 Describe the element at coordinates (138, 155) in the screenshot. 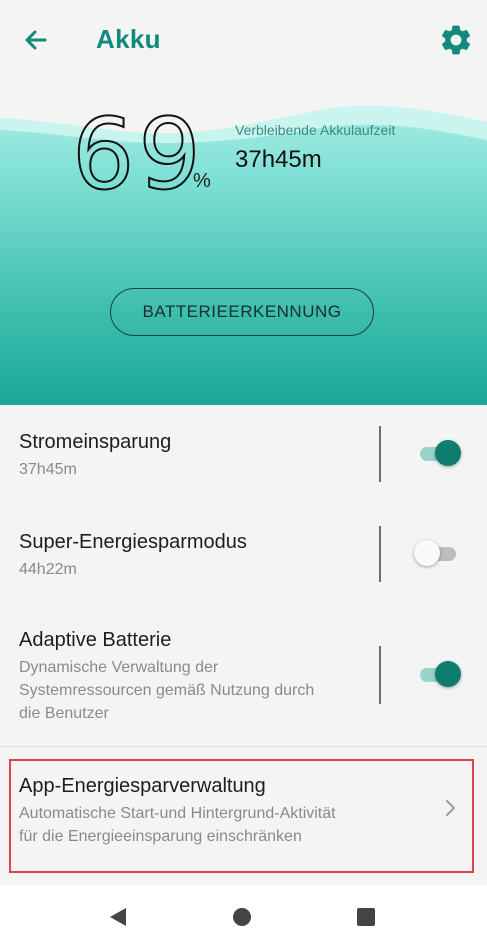

I see `battery-percent: 69` at that location.